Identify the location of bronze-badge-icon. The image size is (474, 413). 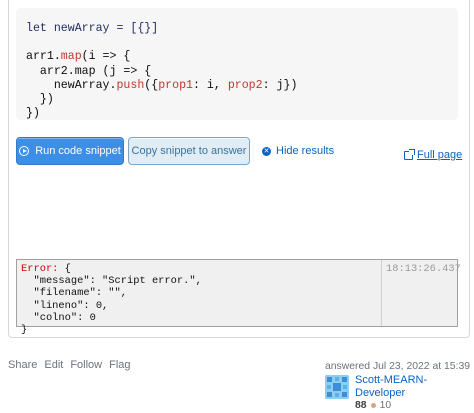
(373, 405).